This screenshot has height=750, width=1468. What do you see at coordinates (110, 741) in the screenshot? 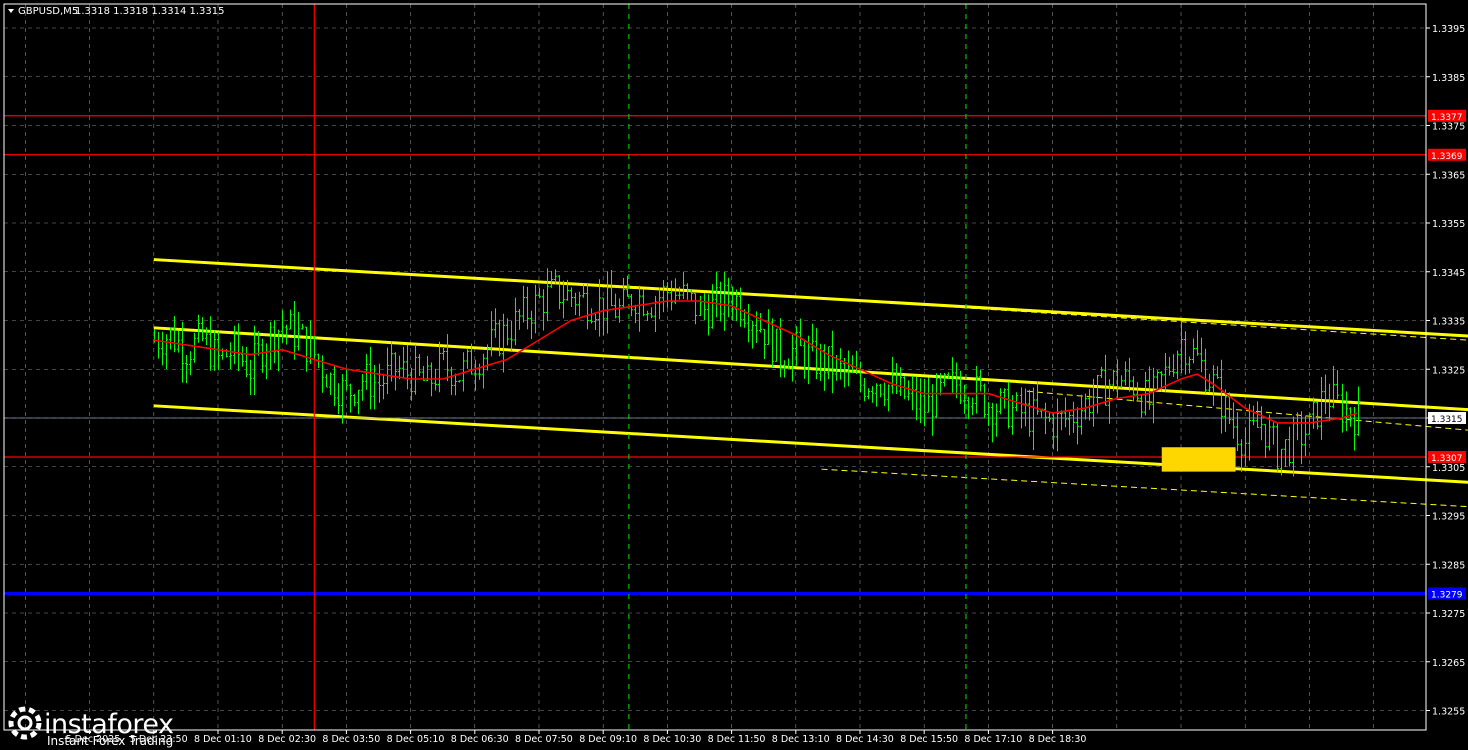
I see `watermark-tagline: Instant Forex Trading` at bounding box center [110, 741].